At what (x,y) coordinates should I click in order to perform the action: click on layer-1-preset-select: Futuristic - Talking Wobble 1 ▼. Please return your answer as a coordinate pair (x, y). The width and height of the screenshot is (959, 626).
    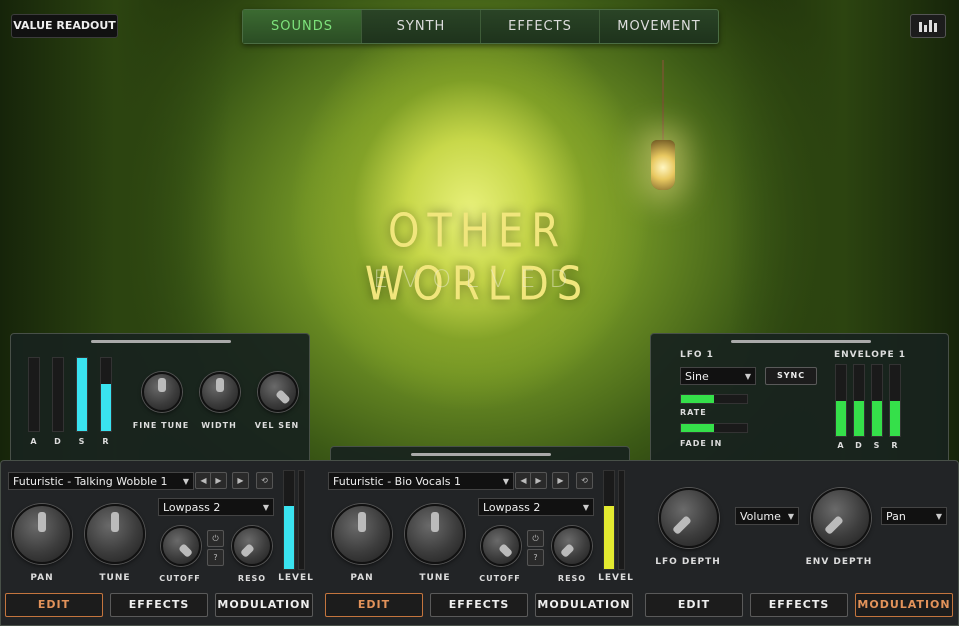
    Looking at the image, I should click on (101, 481).